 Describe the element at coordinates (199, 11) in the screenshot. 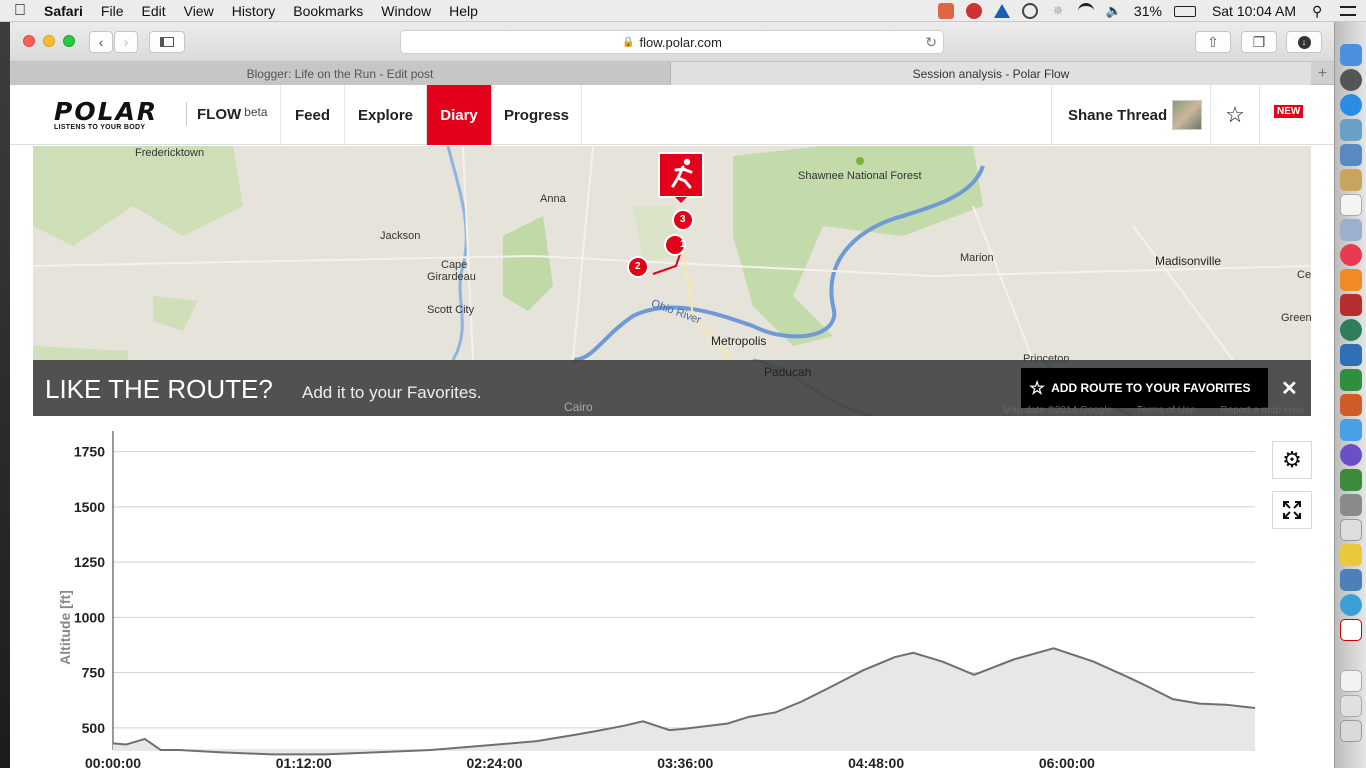

I see `menu-view: View` at that location.